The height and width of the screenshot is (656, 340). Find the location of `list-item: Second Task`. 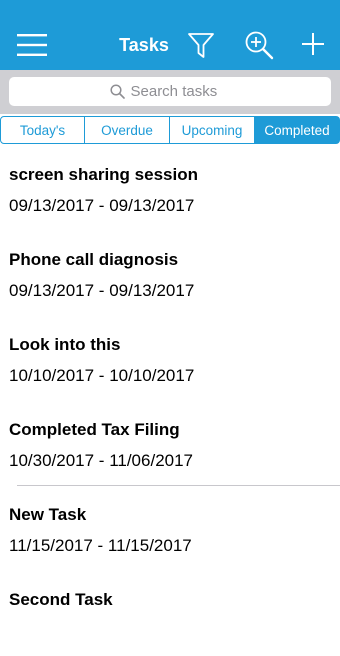

list-item: Second Task is located at coordinates (170, 613).